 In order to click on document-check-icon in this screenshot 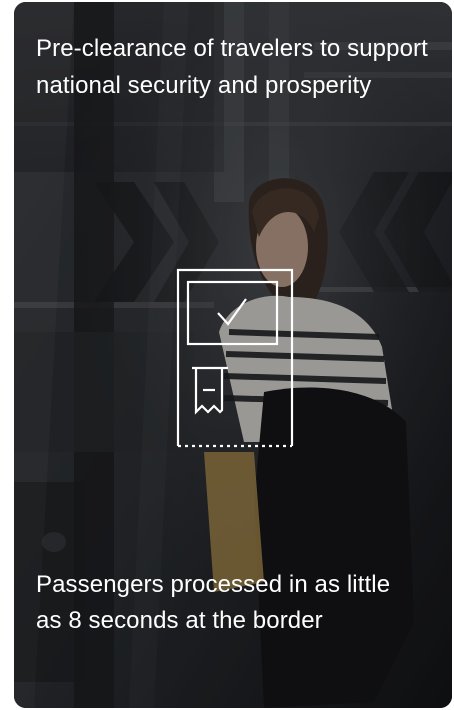, I will do `click(234, 361)`.